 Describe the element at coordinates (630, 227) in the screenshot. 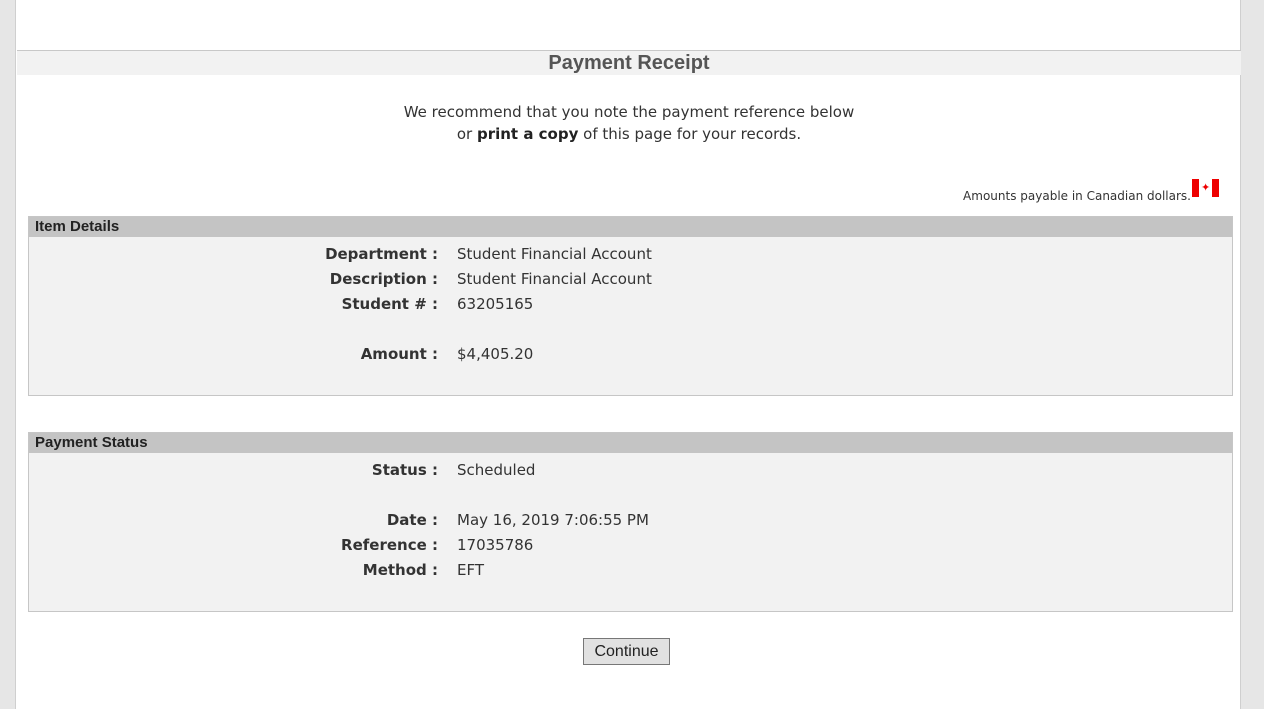

I see `item-details-heading: Item Details` at that location.